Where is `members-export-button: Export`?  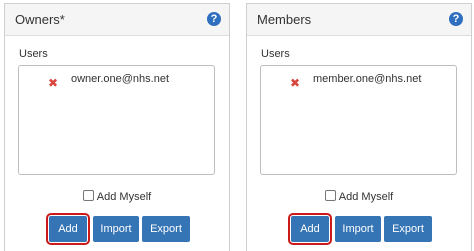 members-export-button: Export is located at coordinates (408, 229).